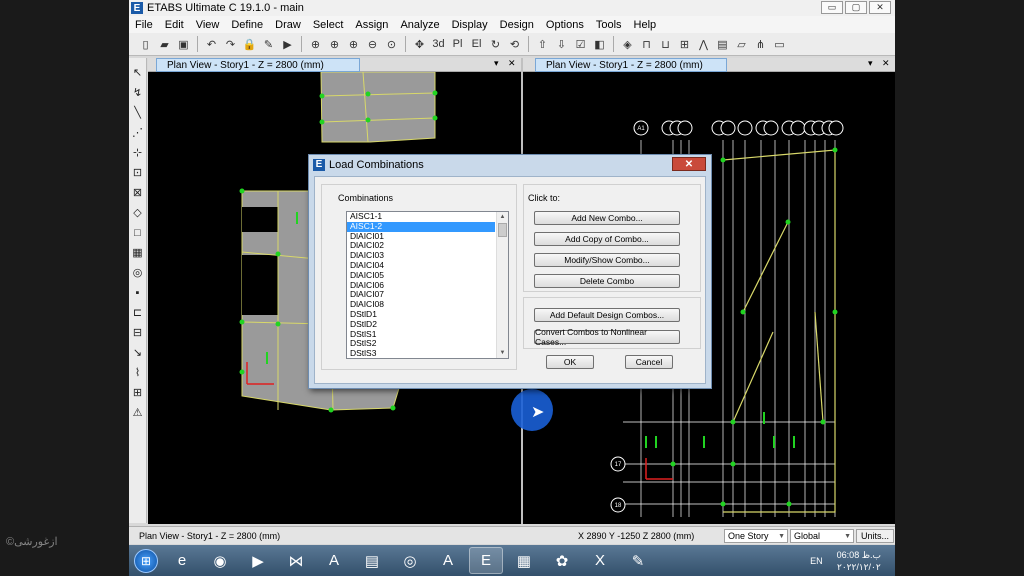 The image size is (1024, 576). What do you see at coordinates (542, 44) in the screenshot?
I see `move-up-icon: ⇧` at bounding box center [542, 44].